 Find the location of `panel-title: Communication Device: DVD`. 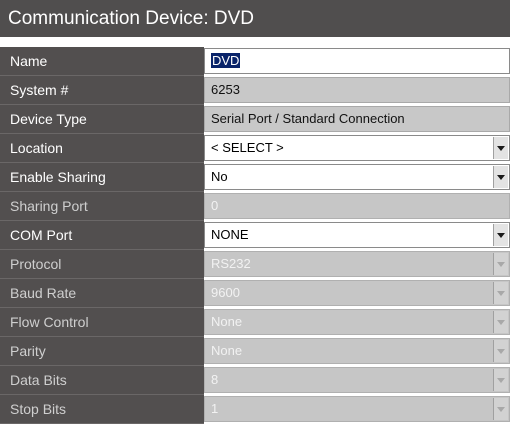

panel-title: Communication Device: DVD is located at coordinates (255, 18).